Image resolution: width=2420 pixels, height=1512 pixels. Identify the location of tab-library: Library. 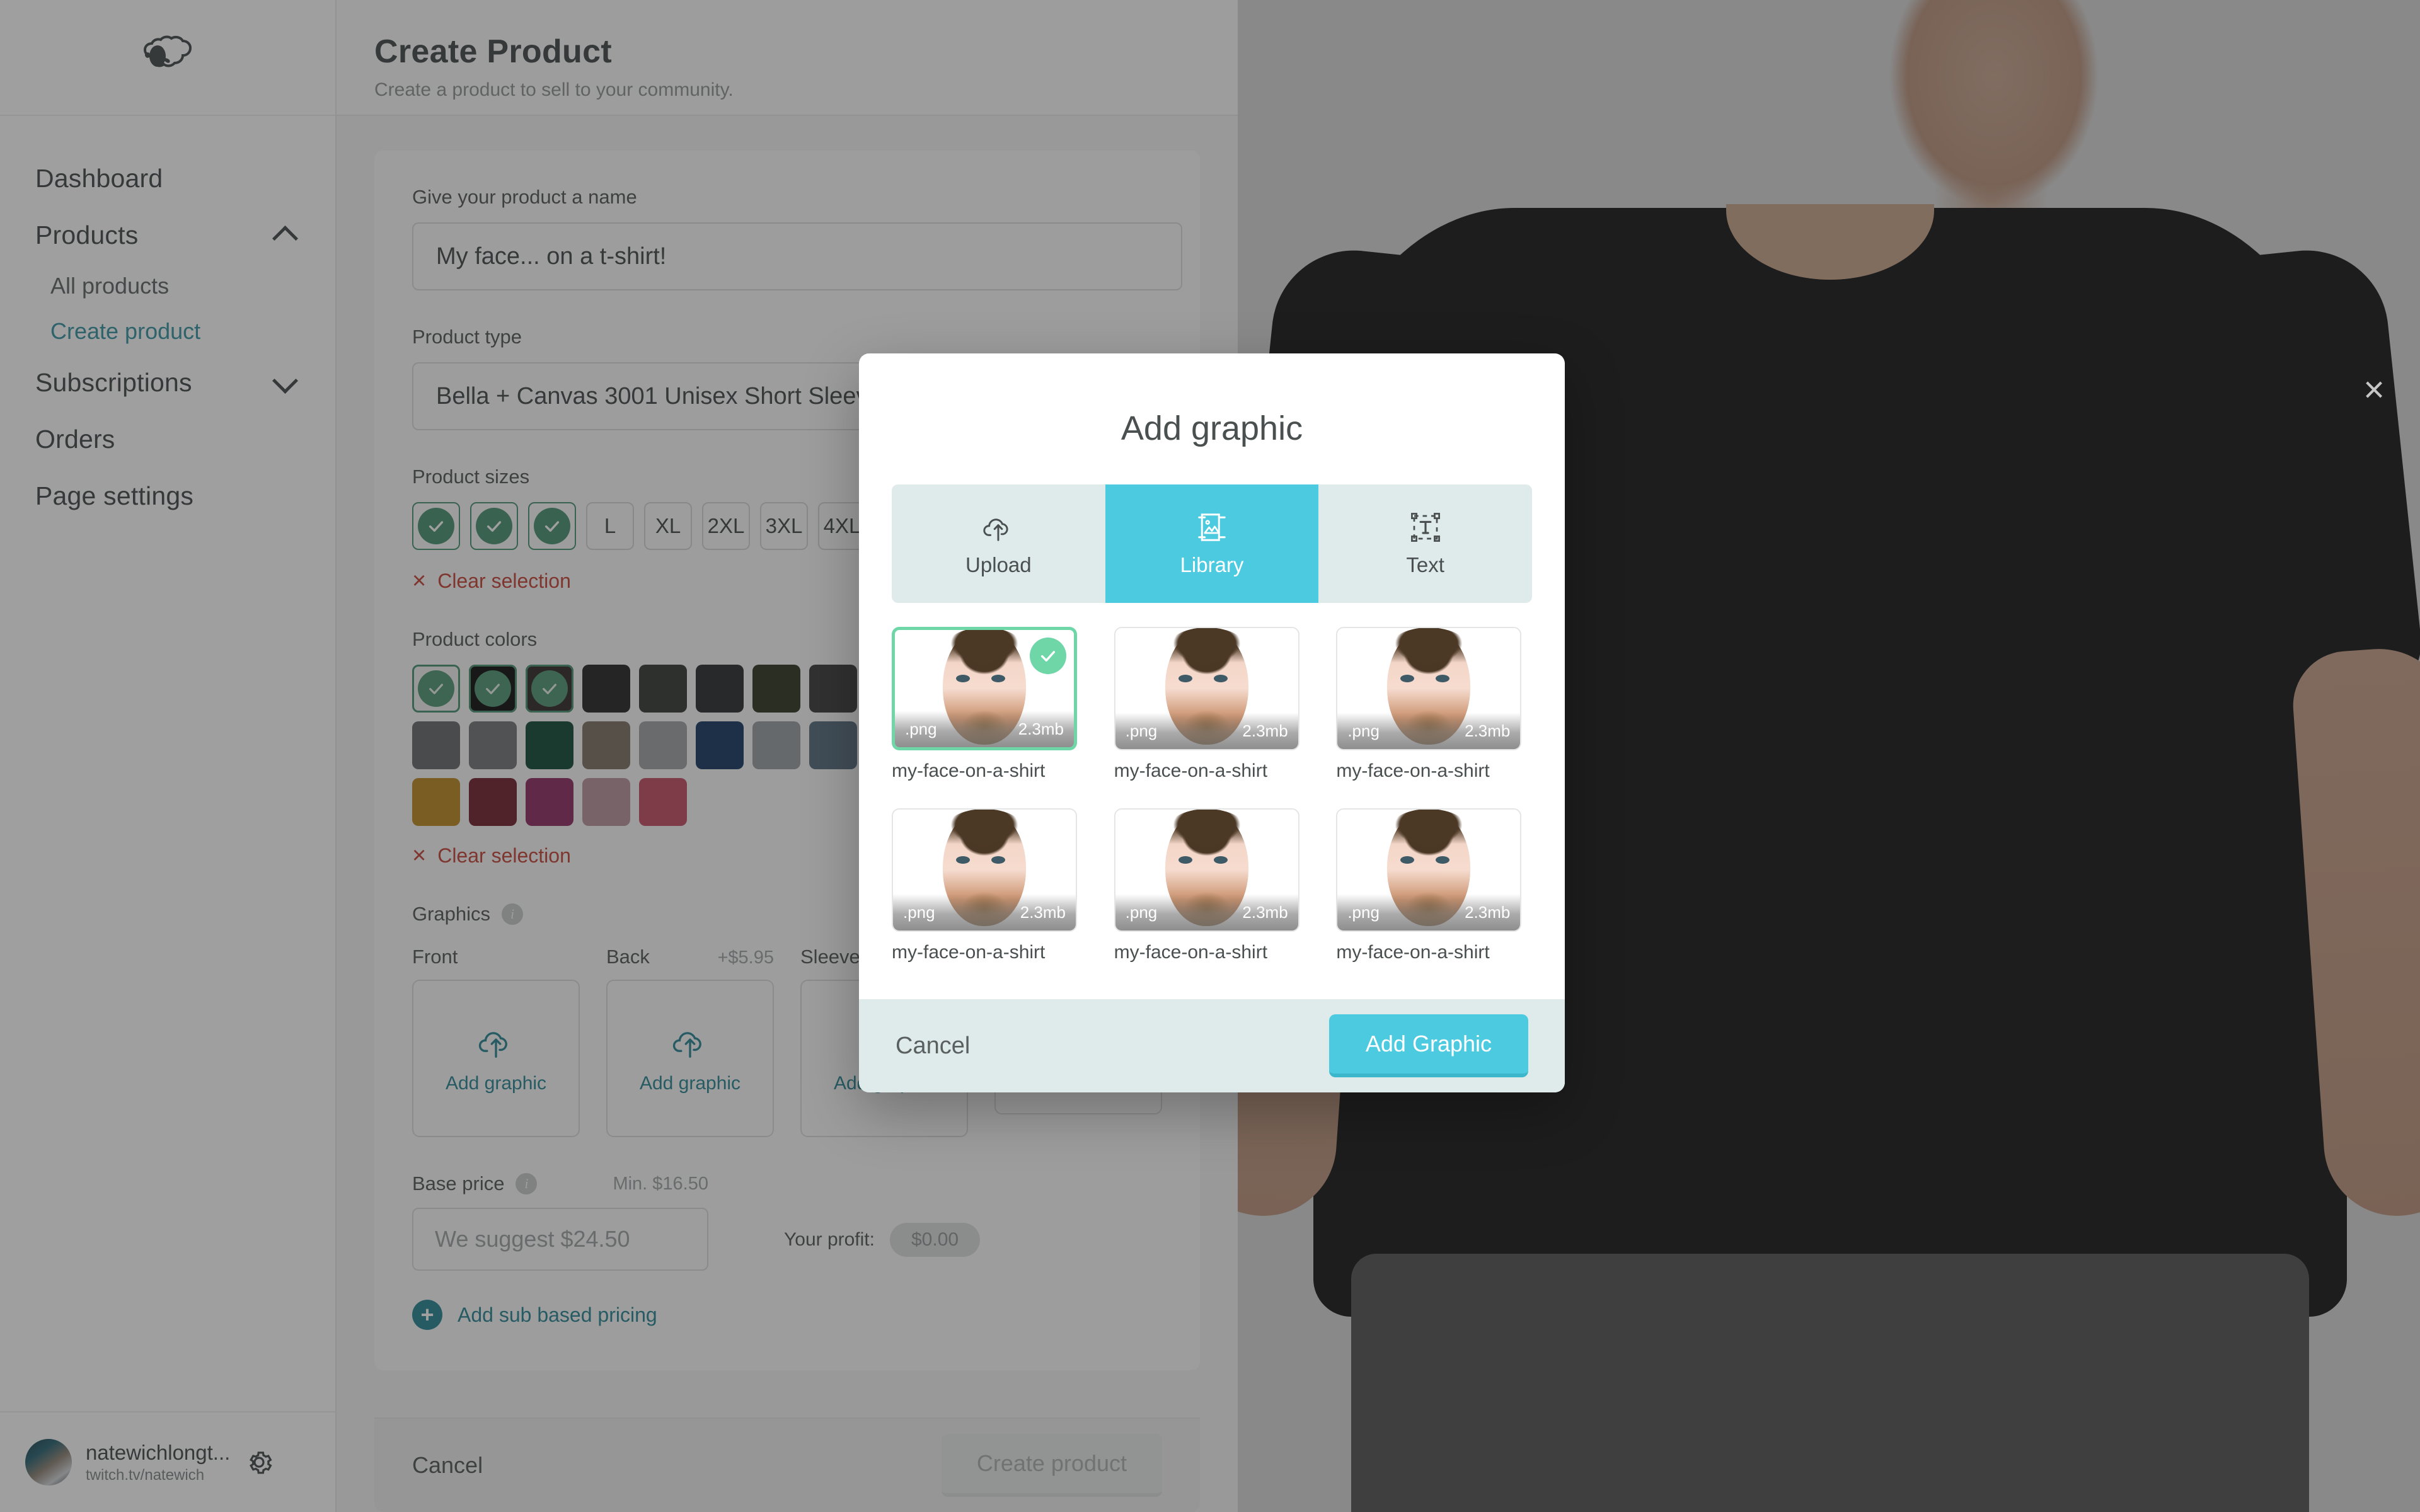
(1212, 543).